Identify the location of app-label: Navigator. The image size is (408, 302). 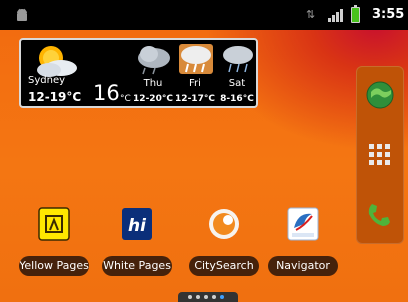
(303, 266).